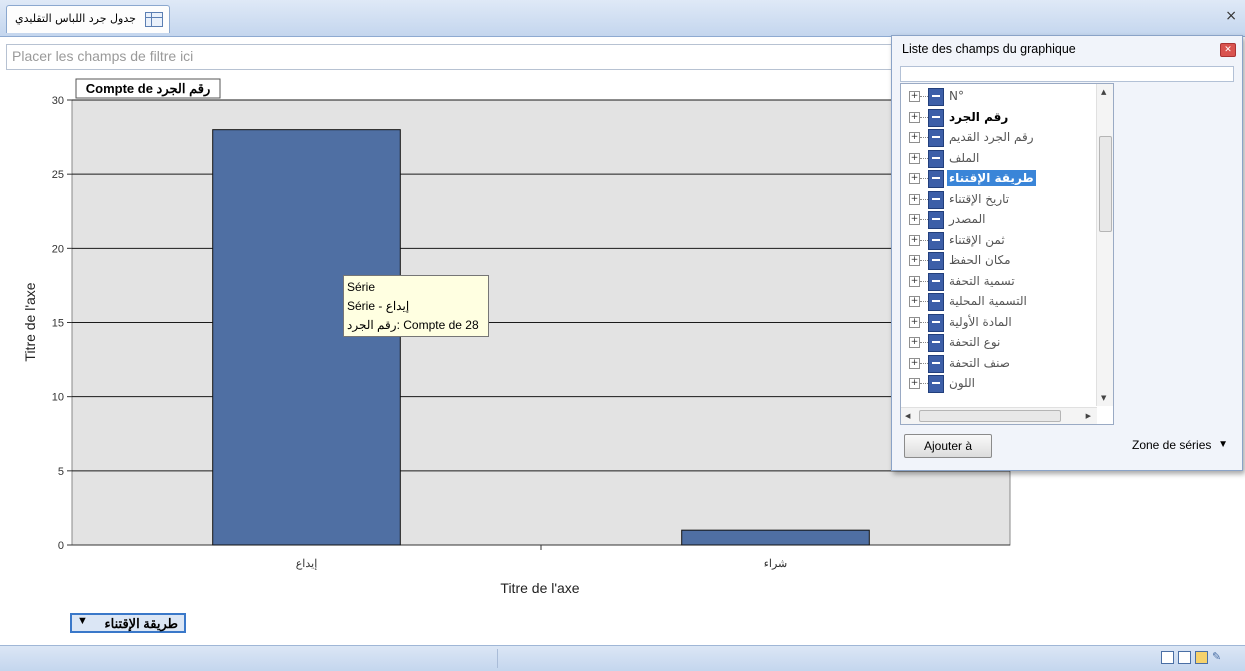 The height and width of the screenshot is (671, 1245). I want to click on field-list-item: + رقم الجرد, so click(1004, 118).